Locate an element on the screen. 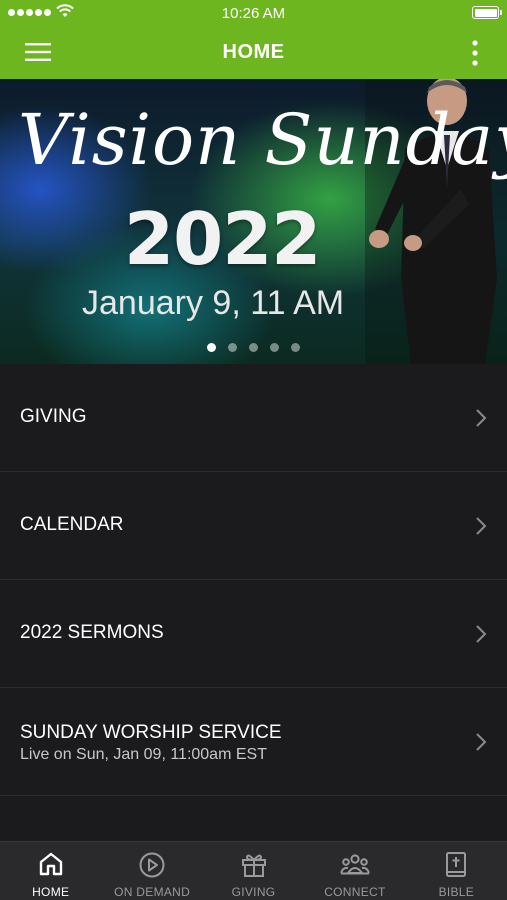 The height and width of the screenshot is (900, 507). tab-home: HOME is located at coordinates (50, 871).